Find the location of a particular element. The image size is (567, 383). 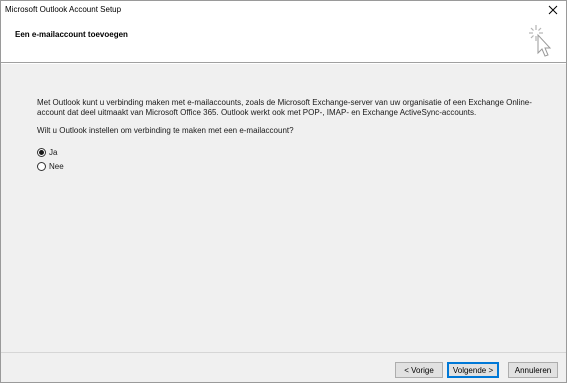

close-button is located at coordinates (553, 10).